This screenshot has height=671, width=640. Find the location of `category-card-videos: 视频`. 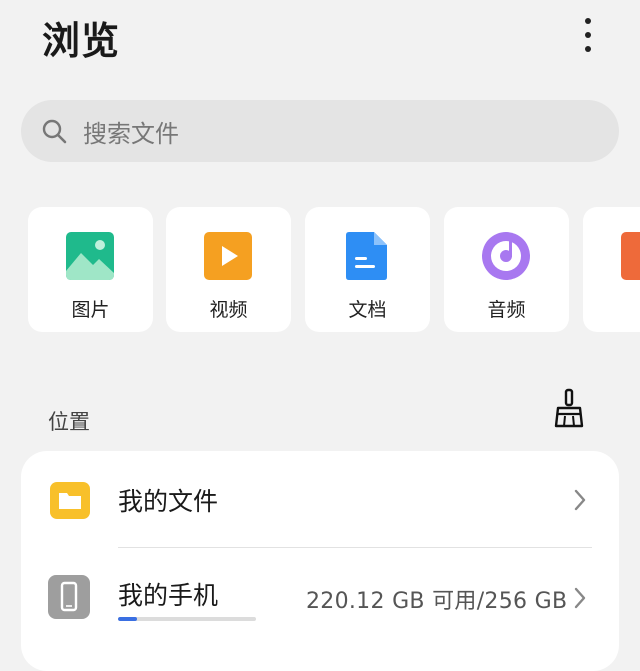

category-card-videos: 视频 is located at coordinates (228, 269).